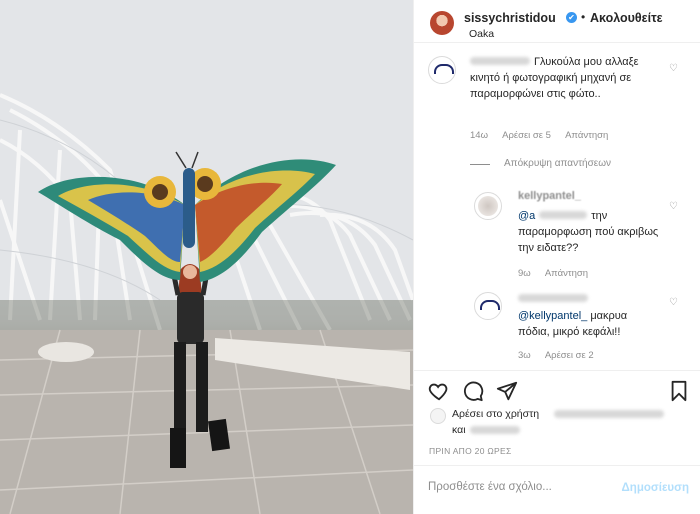 Image resolution: width=700 pixels, height=514 pixels. What do you see at coordinates (496, 414) in the screenshot?
I see `likes-text: Αρέσει στο χρήστη` at bounding box center [496, 414].